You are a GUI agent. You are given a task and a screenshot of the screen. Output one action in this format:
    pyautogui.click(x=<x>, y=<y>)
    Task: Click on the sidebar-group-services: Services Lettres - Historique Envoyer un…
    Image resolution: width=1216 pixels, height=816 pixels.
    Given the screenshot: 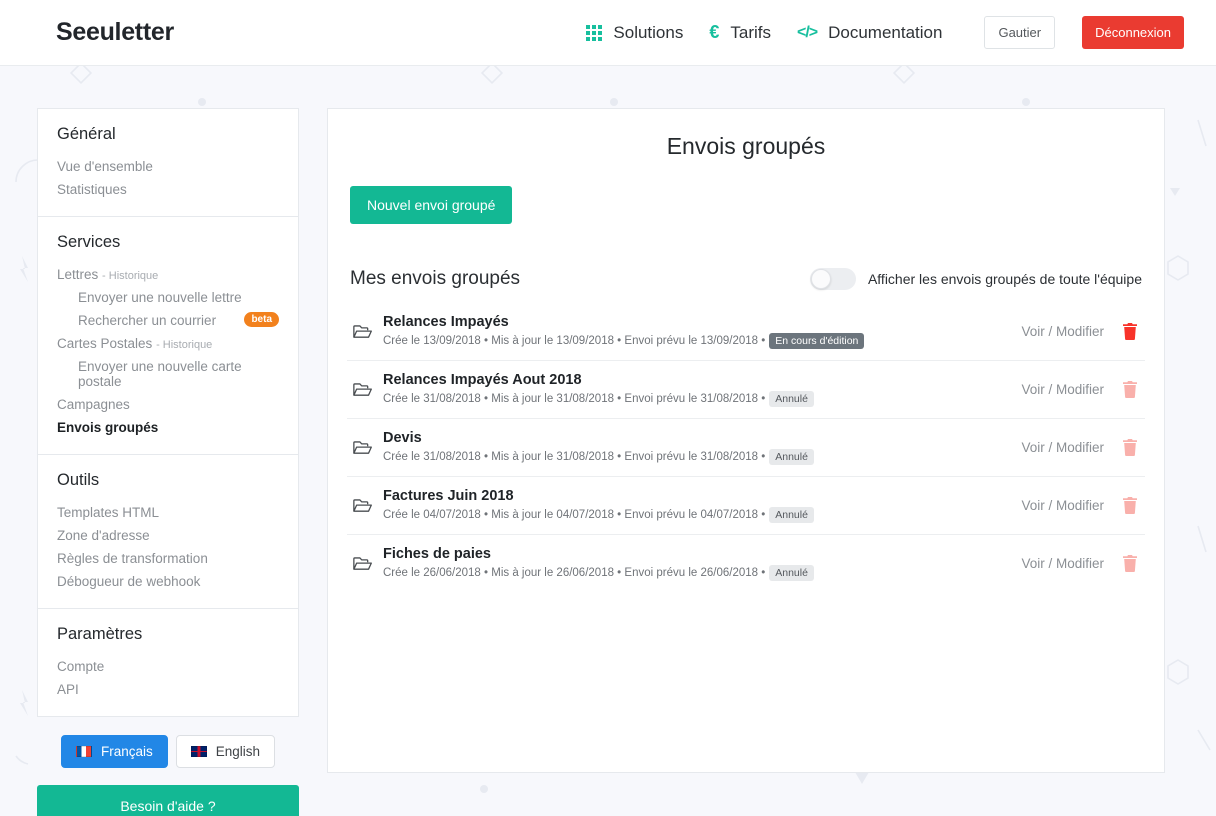 What is the action you would take?
    pyautogui.click(x=168, y=336)
    